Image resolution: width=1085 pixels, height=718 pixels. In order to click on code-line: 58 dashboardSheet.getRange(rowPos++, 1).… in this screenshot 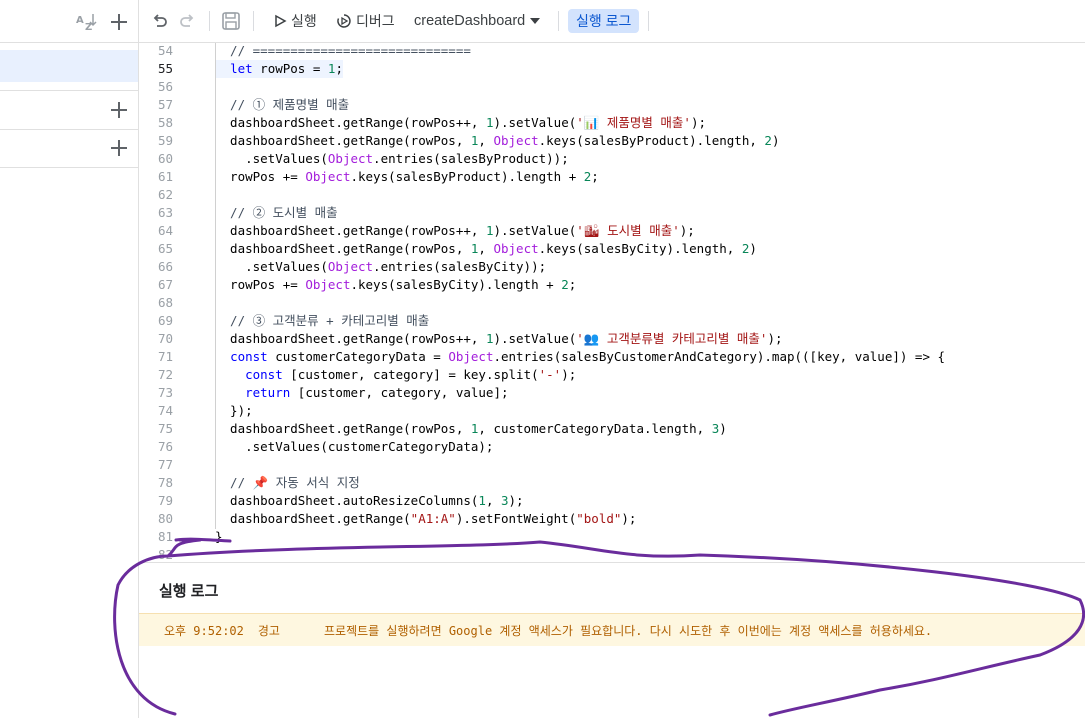, I will do `click(612, 123)`.